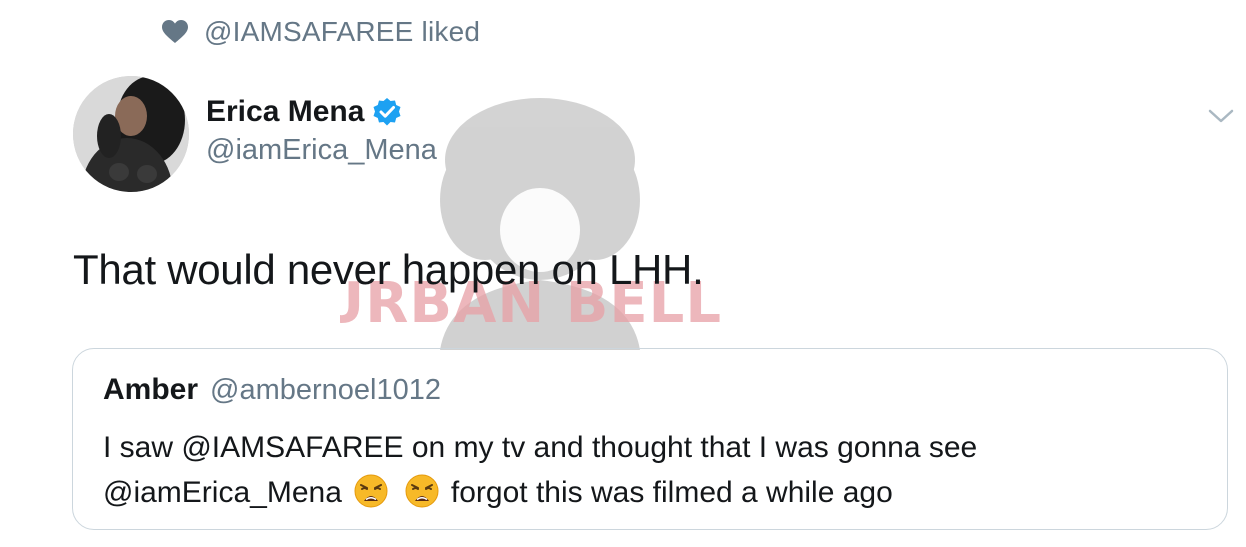  Describe the element at coordinates (151, 389) in the screenshot. I see `quoted-author-name: Amber` at that location.